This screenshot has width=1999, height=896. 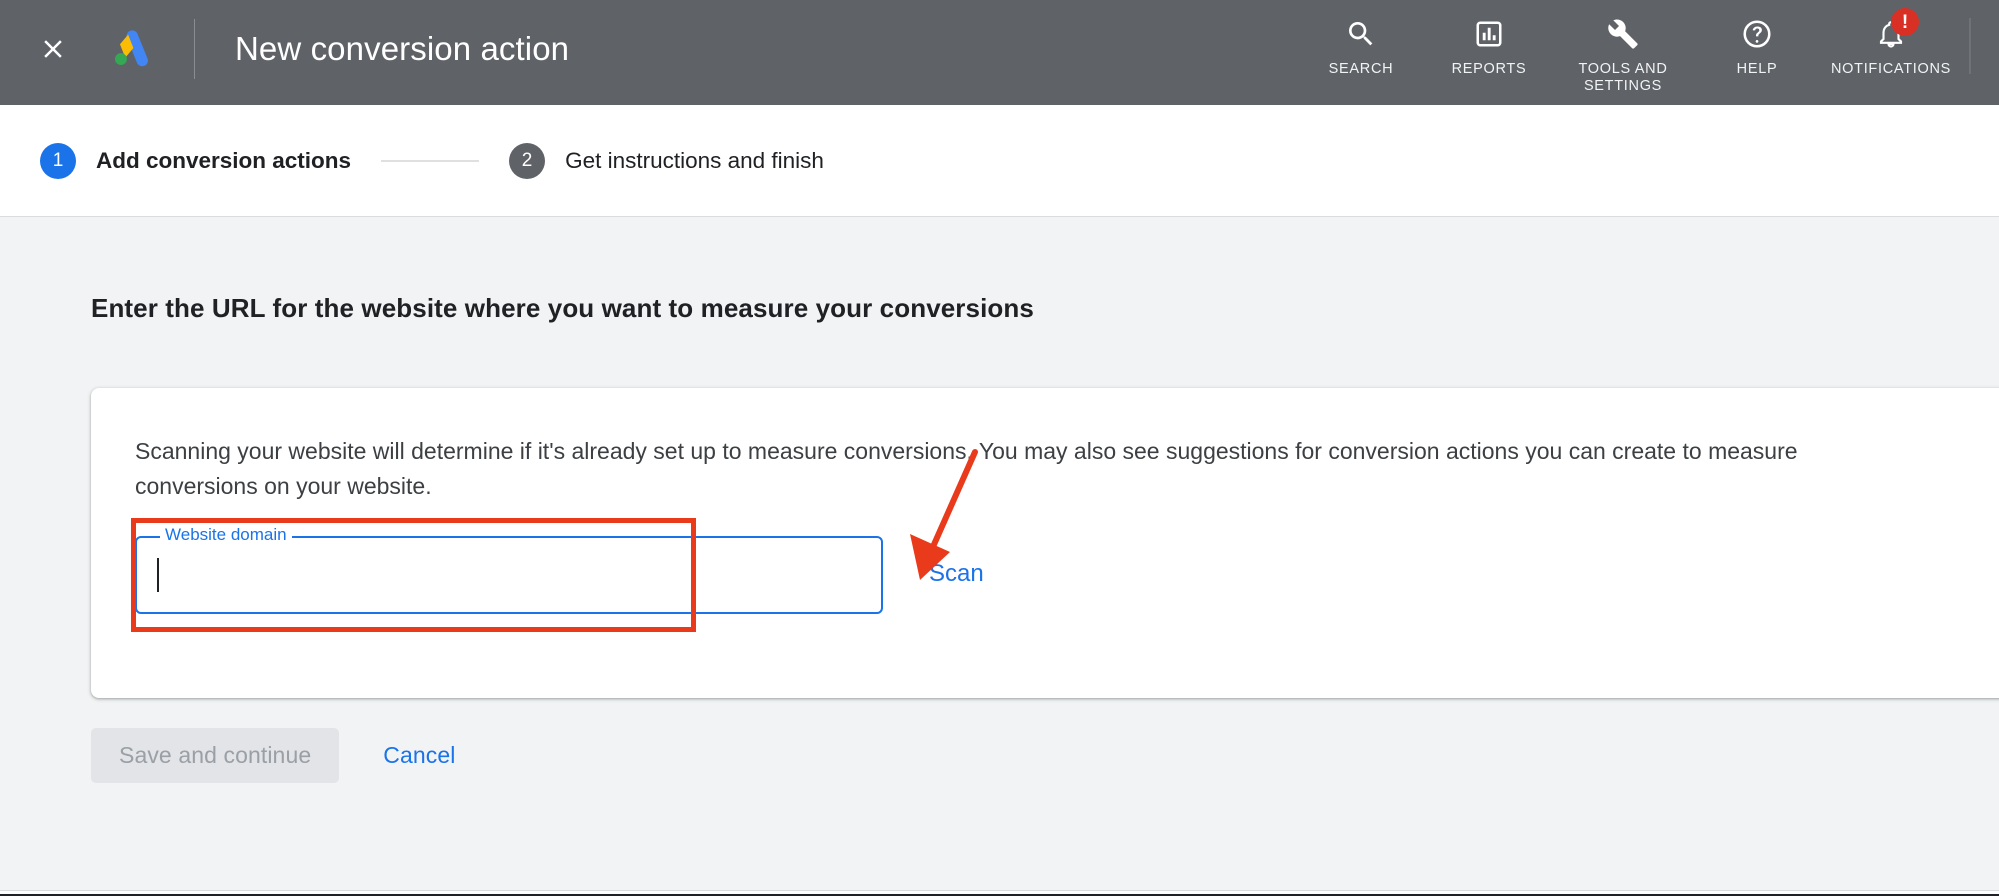 I want to click on help-icon, so click(x=1757, y=34).